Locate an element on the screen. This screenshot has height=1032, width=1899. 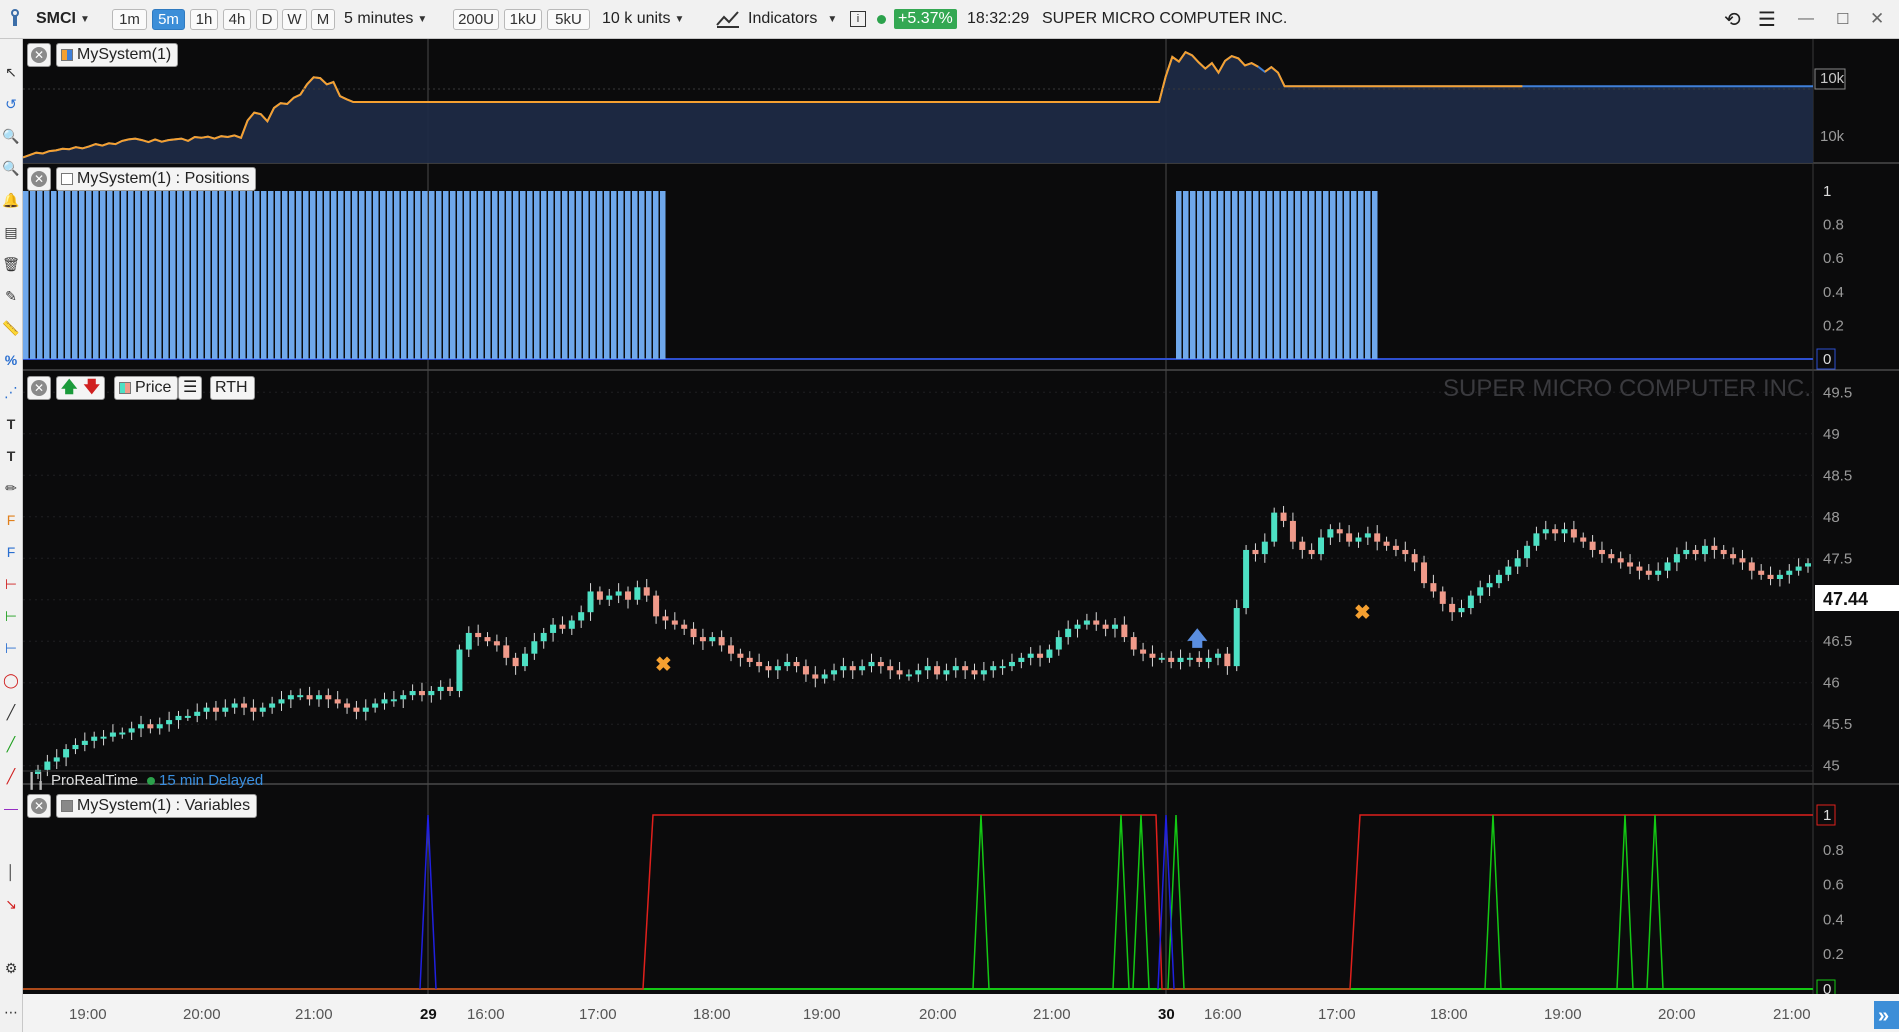
info-icon: i is located at coordinates (858, 19).